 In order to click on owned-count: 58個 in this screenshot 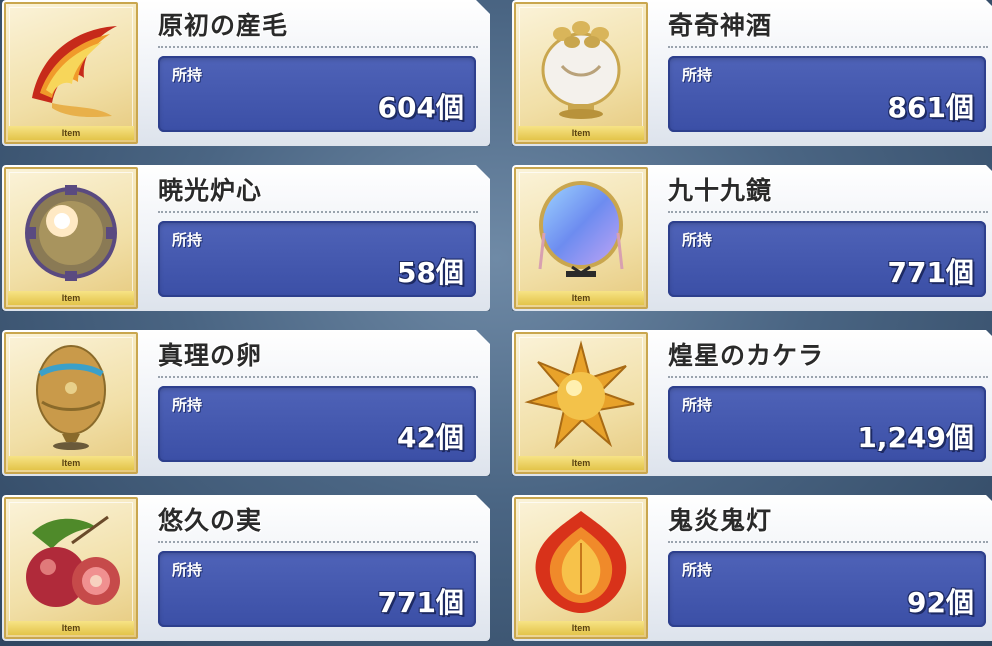, I will do `click(430, 272)`.